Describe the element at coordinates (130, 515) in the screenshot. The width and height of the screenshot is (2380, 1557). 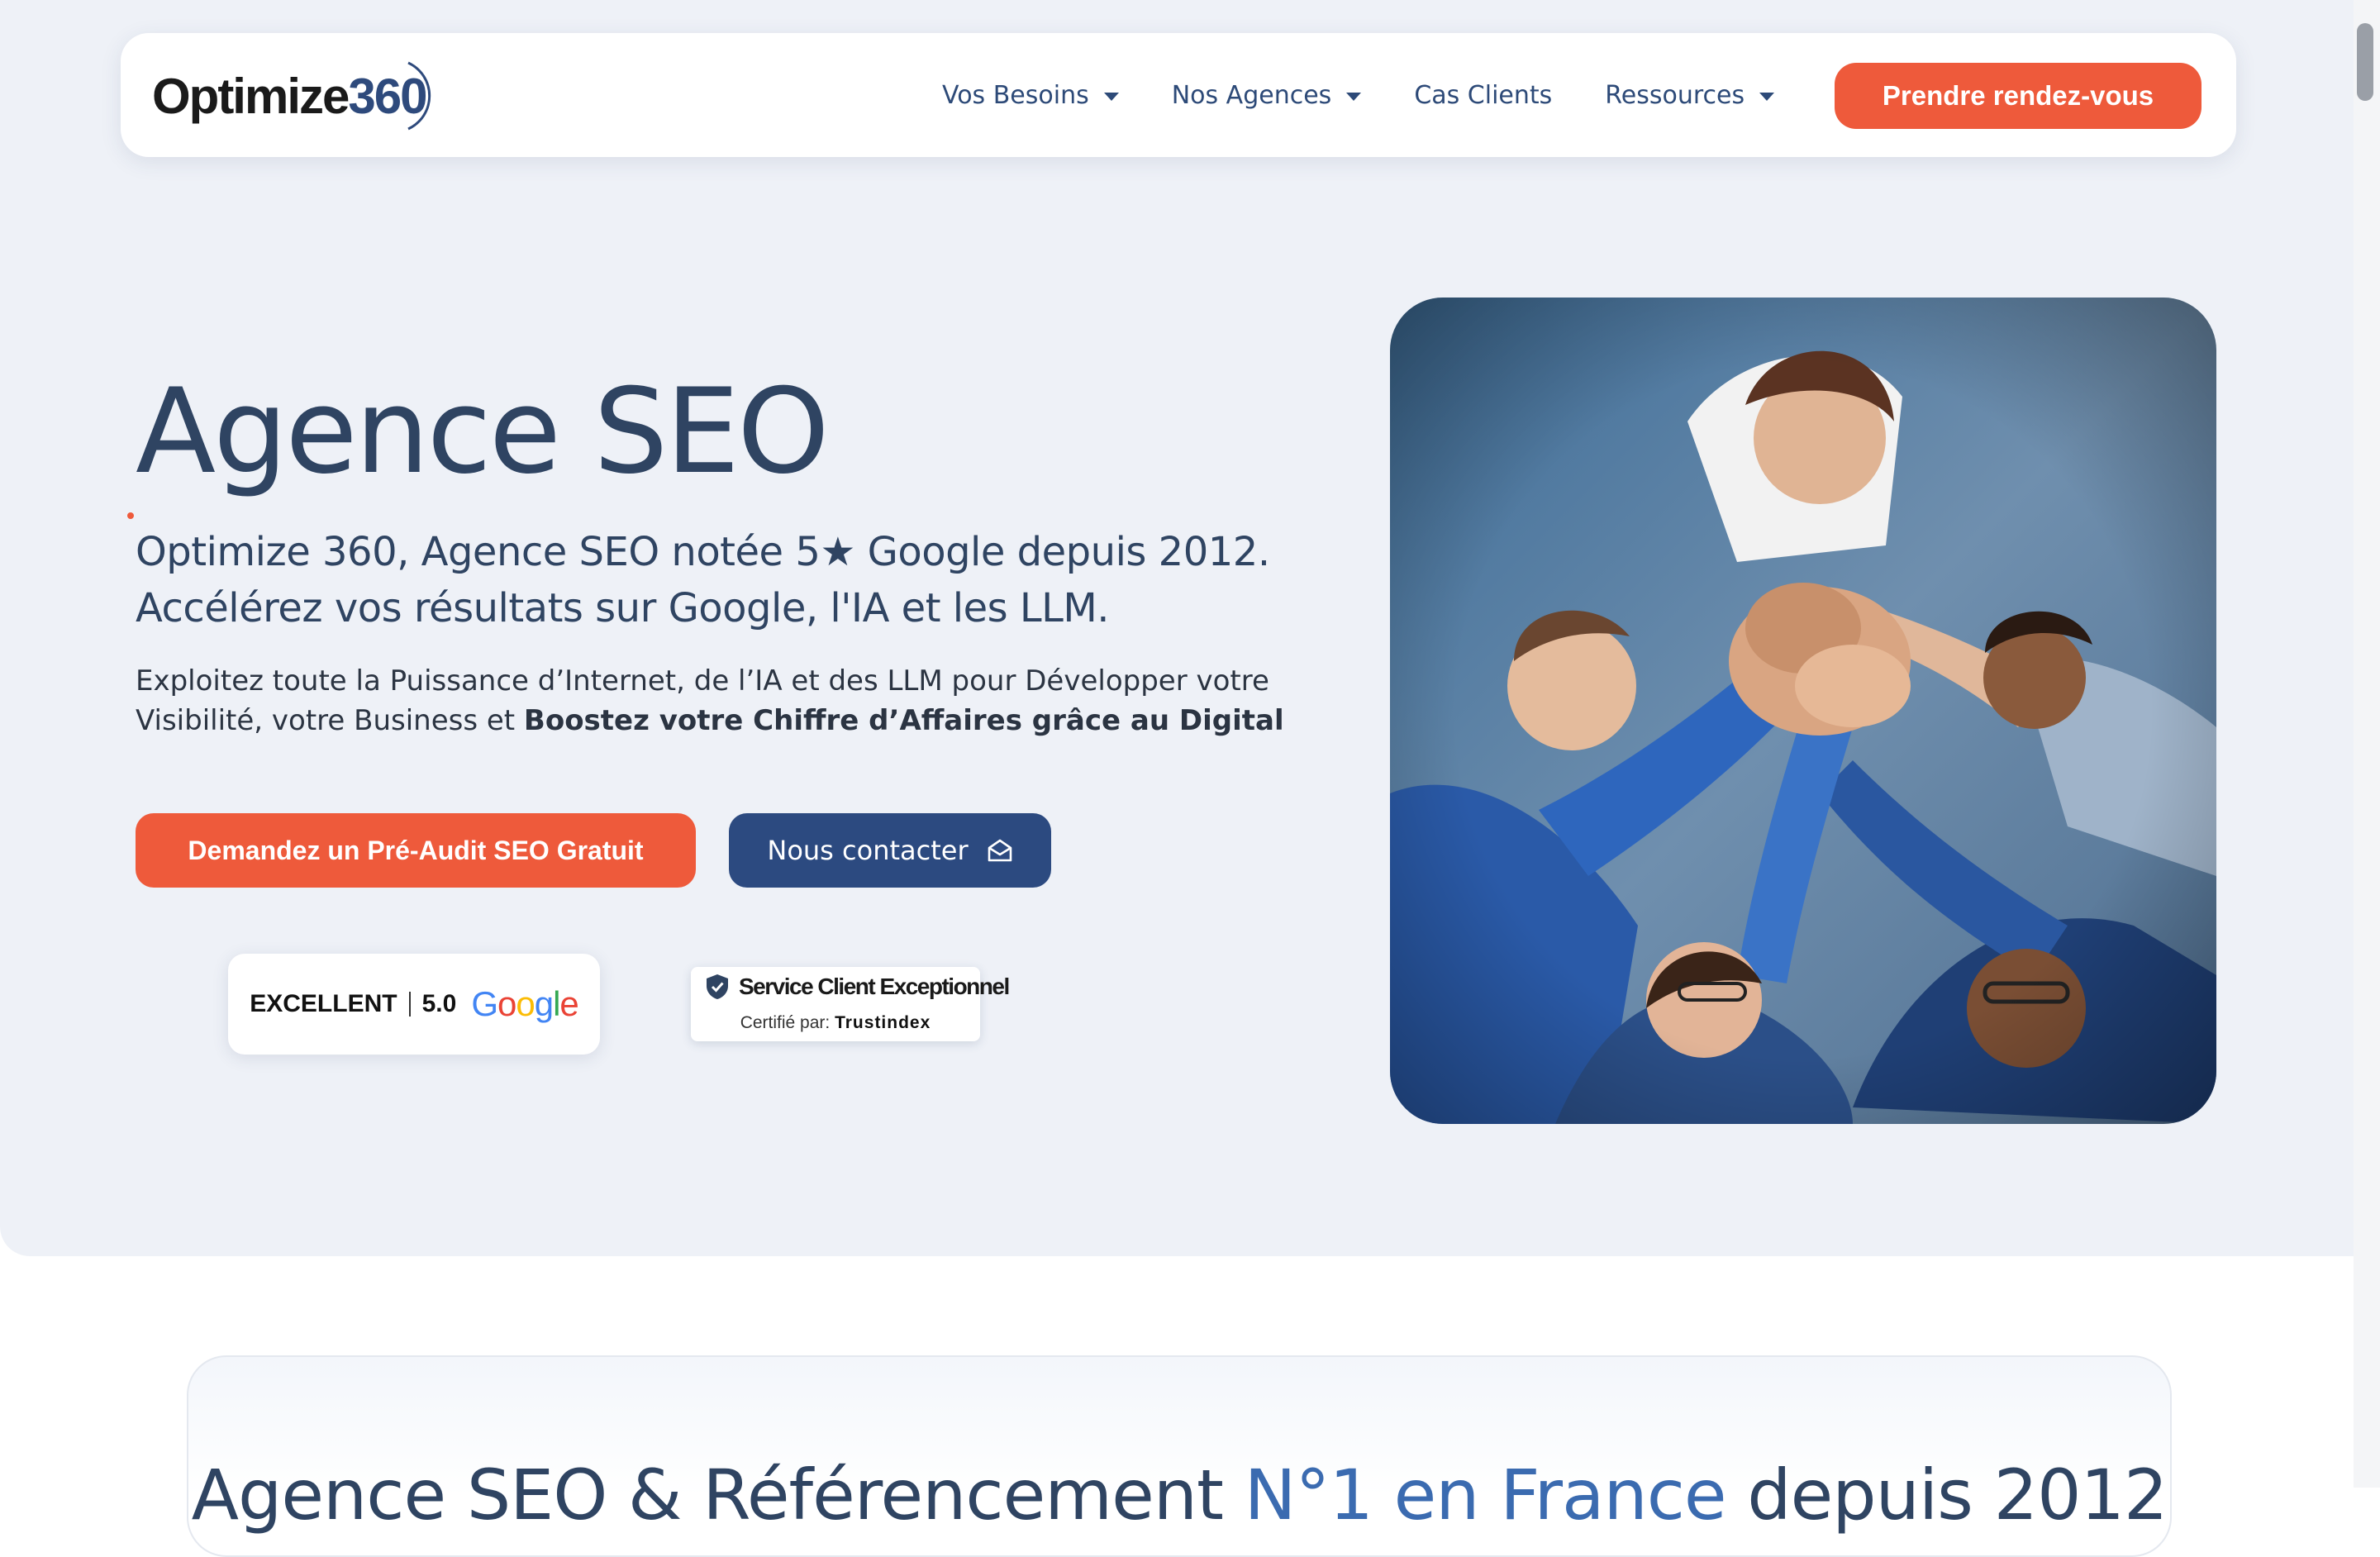
I see `decorative-dot` at that location.